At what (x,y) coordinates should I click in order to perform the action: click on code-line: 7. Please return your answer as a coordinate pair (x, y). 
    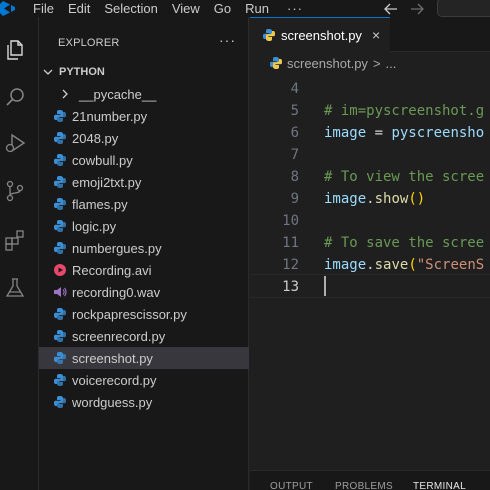
    Looking at the image, I should click on (370, 155).